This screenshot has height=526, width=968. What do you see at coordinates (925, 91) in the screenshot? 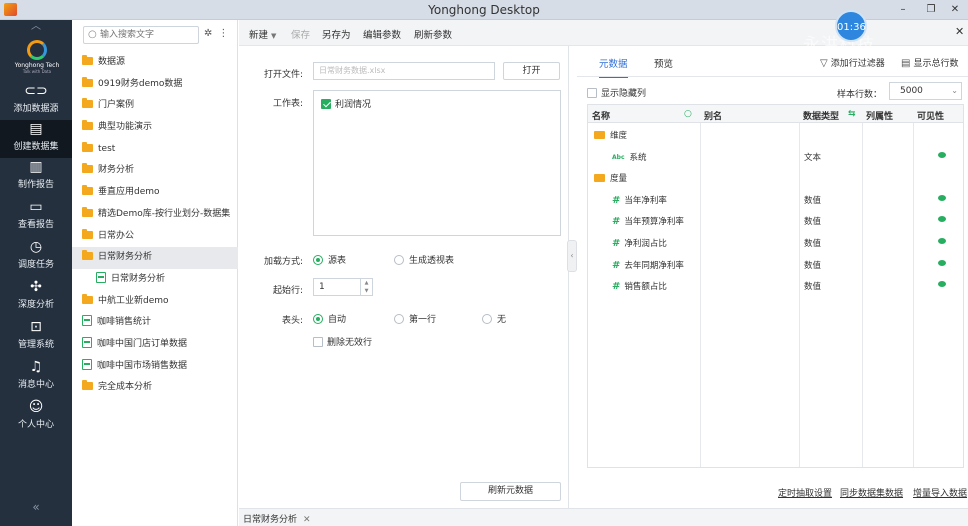
I see `sample-rows-select: 5000 ⌄` at bounding box center [925, 91].